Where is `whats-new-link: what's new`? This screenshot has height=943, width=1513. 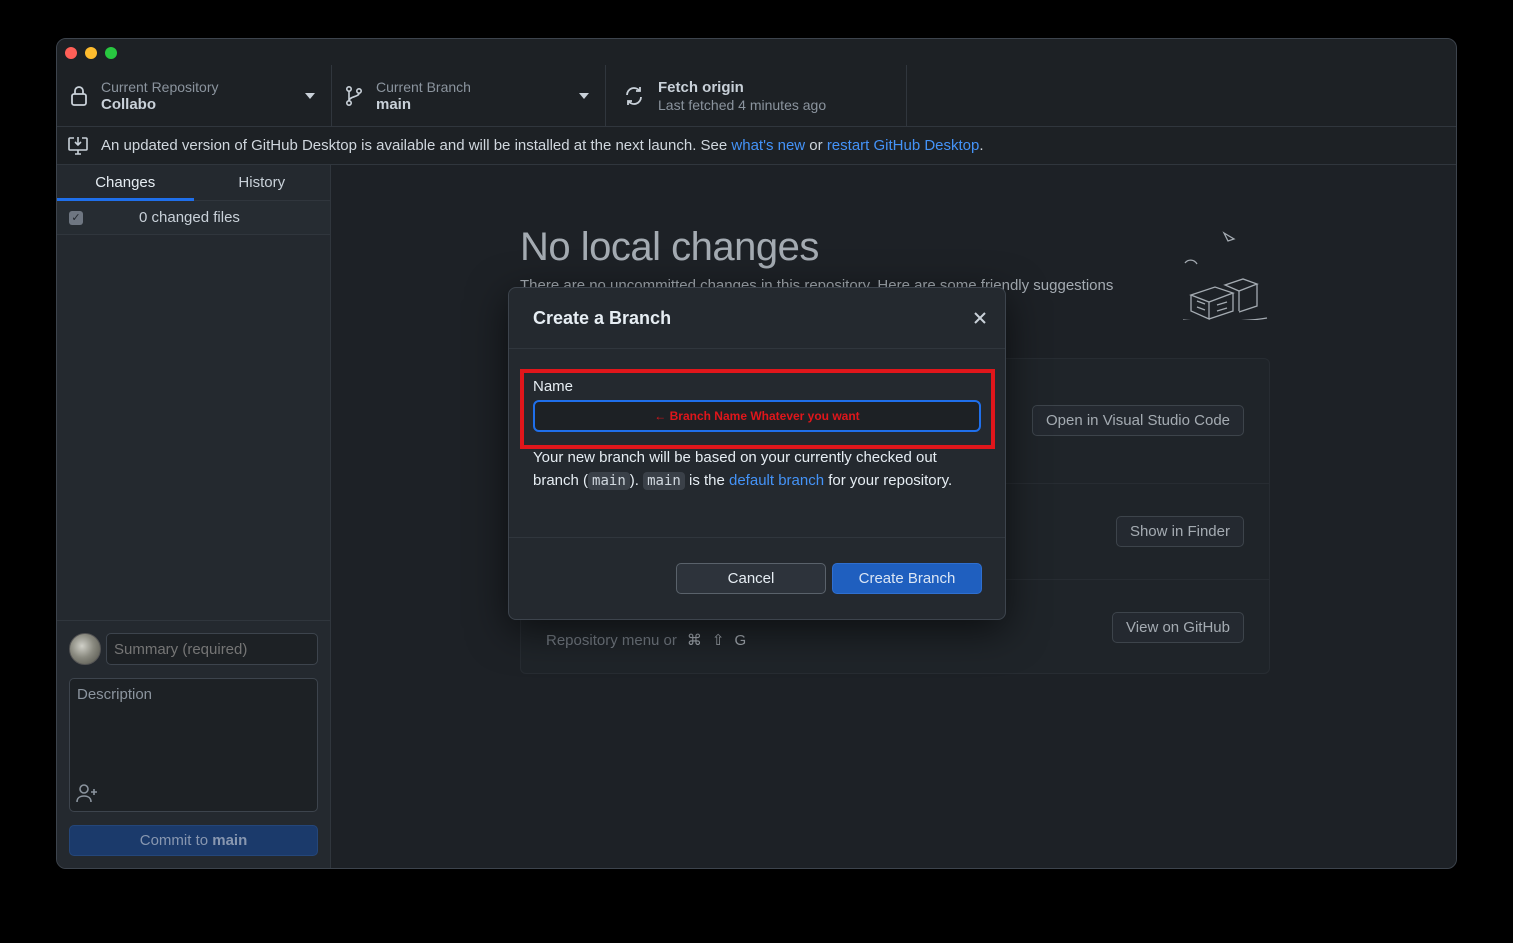 whats-new-link: what's new is located at coordinates (768, 145).